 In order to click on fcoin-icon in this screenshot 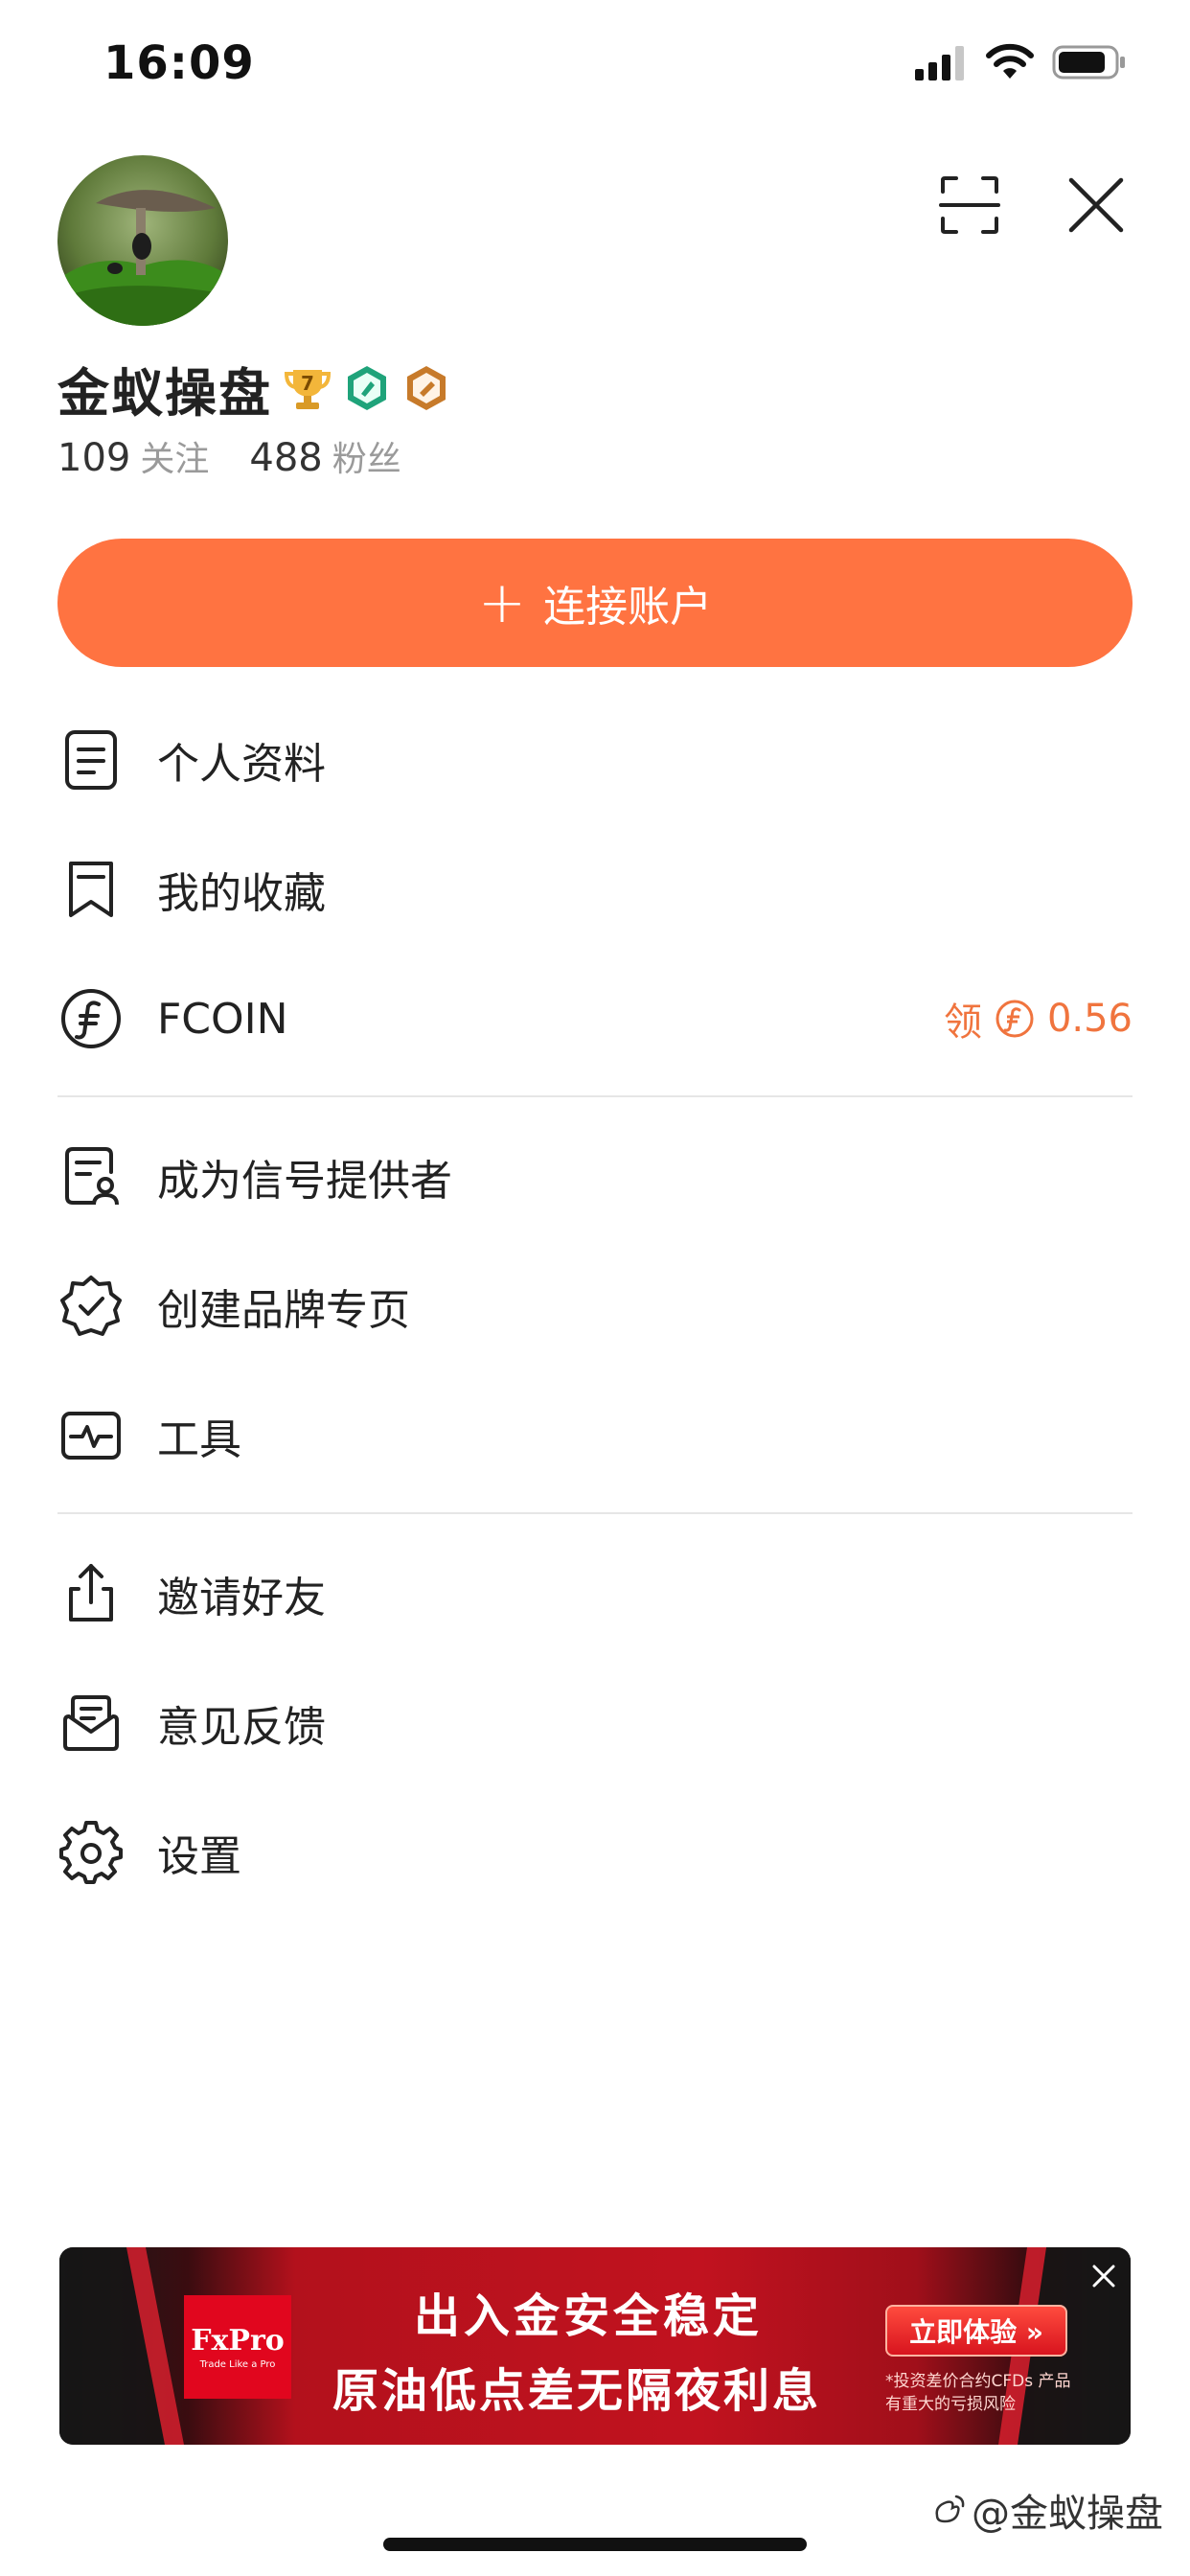, I will do `click(91, 1019)`.